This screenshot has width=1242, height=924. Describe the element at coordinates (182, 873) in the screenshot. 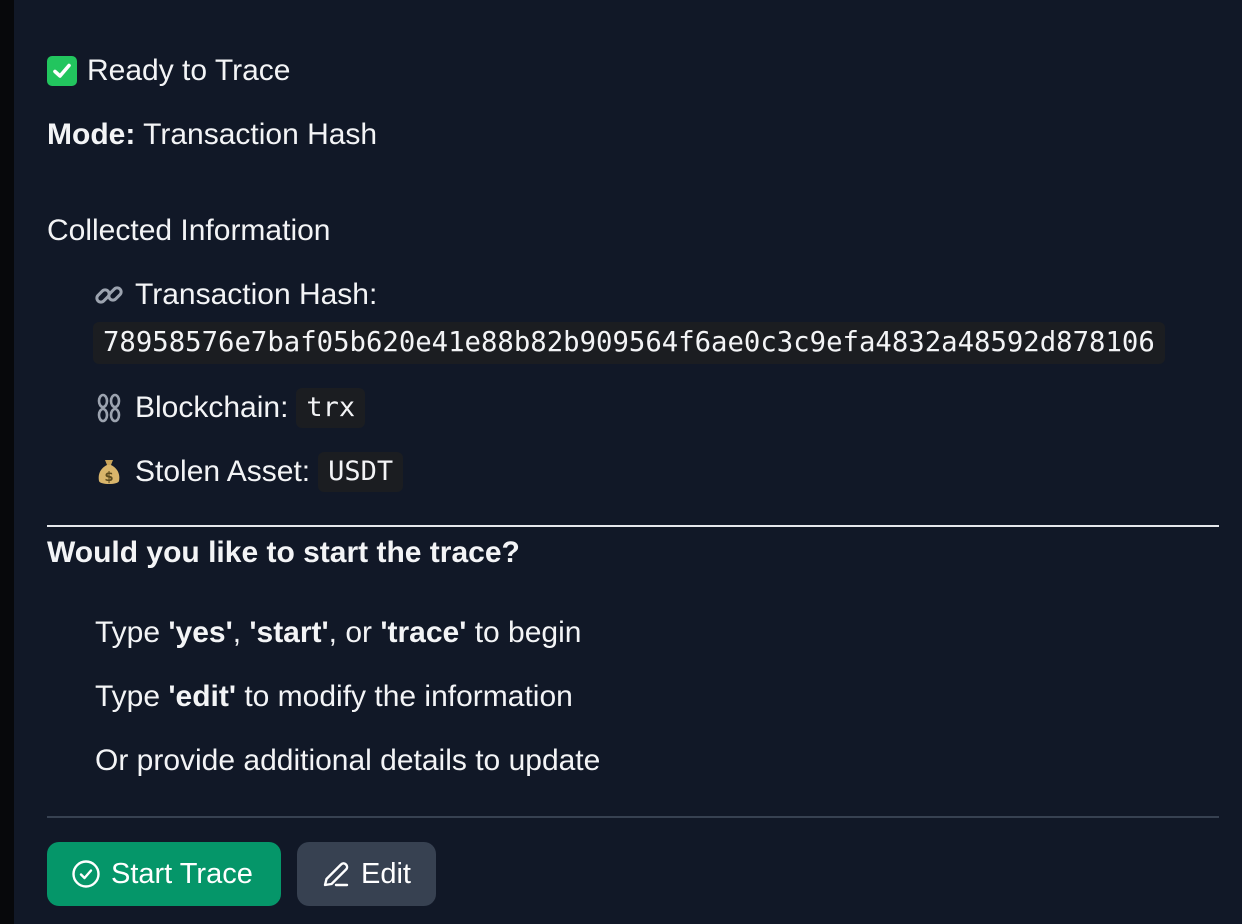

I see `start-trace-label: Start Trace` at that location.